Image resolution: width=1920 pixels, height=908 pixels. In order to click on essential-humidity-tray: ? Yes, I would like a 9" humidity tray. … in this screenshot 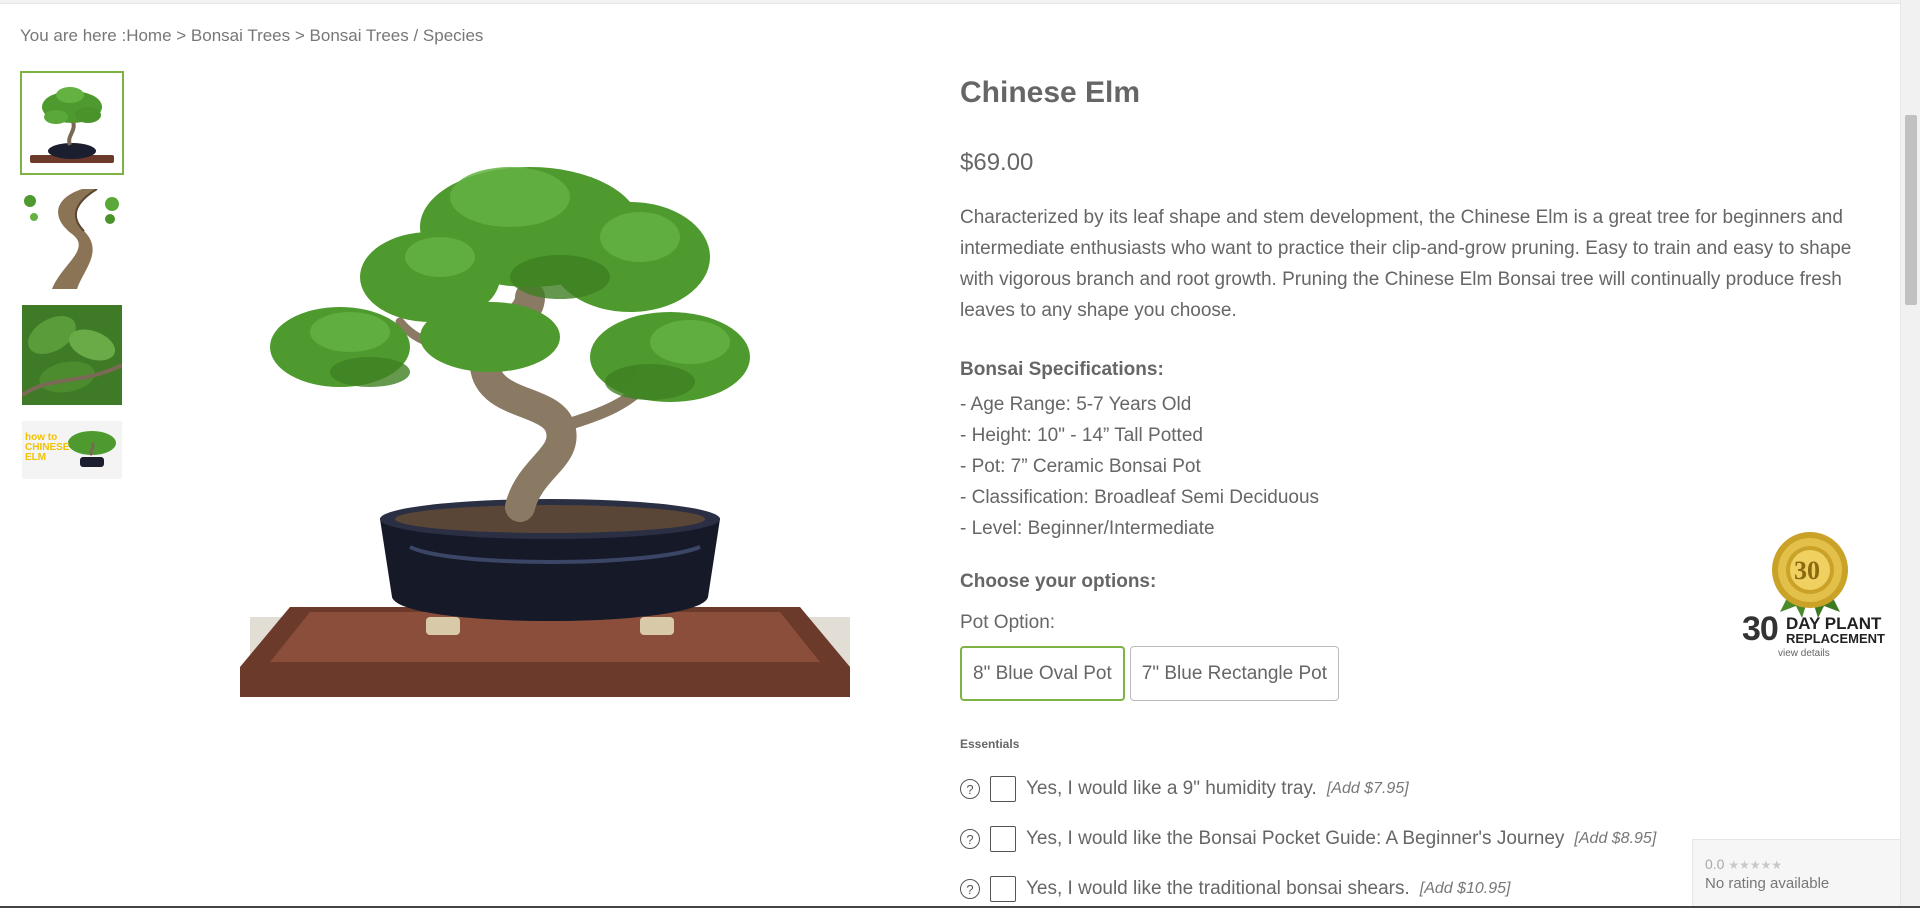, I will do `click(1184, 789)`.